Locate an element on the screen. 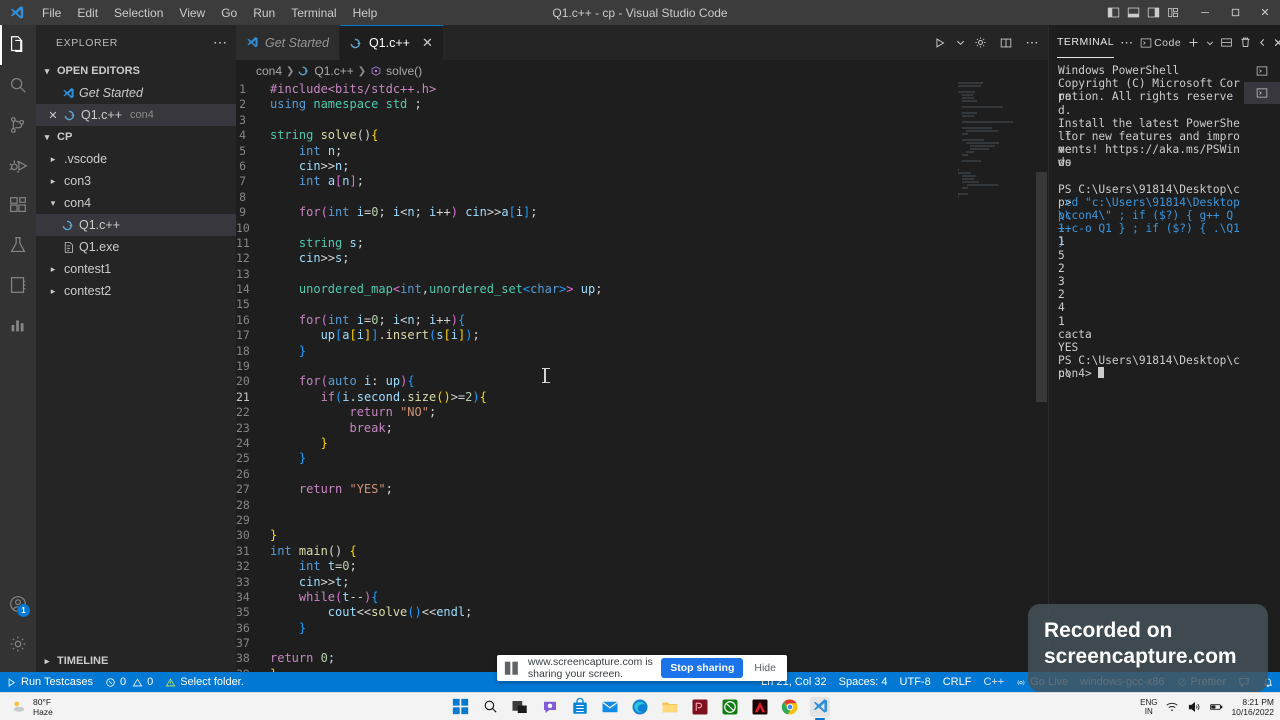 This screenshot has height=720, width=1280. wifi-icon is located at coordinates (1172, 707).